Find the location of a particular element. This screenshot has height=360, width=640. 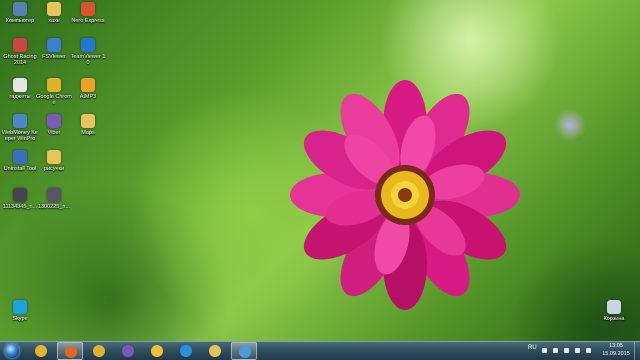

teamviewer-icon is located at coordinates (88, 45).